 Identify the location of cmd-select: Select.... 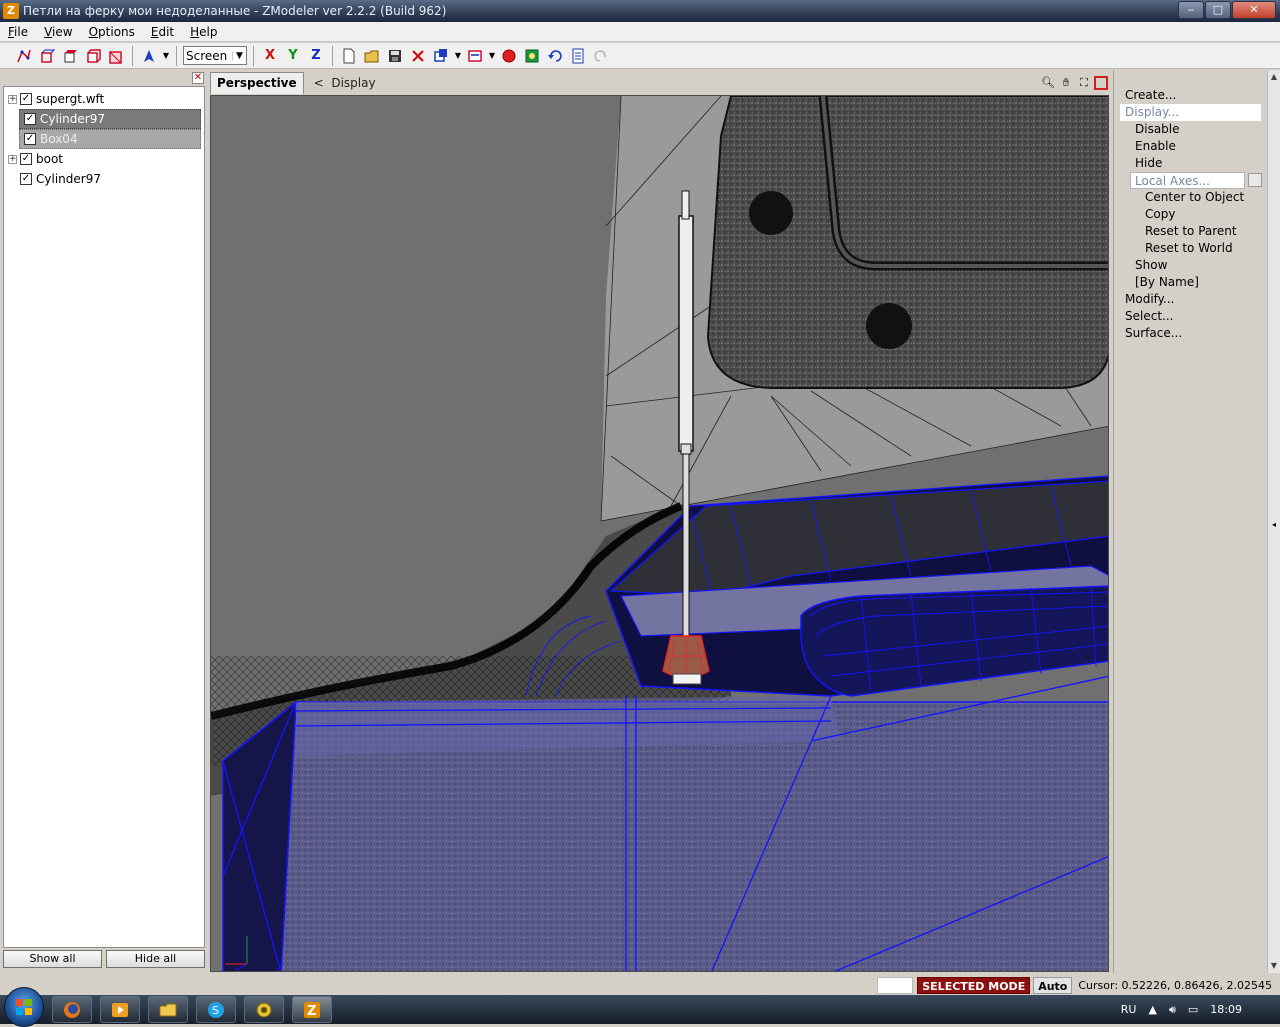
(1149, 316).